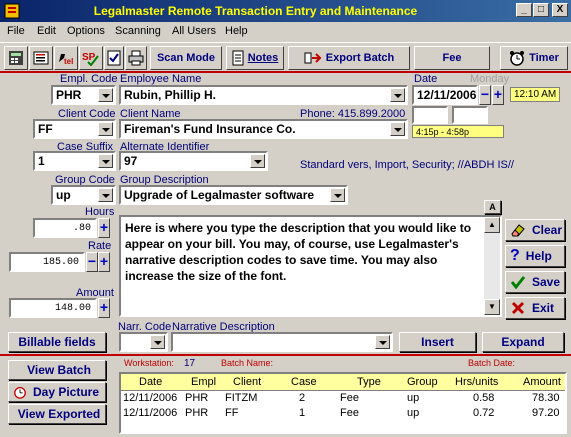 Image resolution: width=571 pixels, height=437 pixels. What do you see at coordinates (535, 282) in the screenshot?
I see `save-button: Save` at bounding box center [535, 282].